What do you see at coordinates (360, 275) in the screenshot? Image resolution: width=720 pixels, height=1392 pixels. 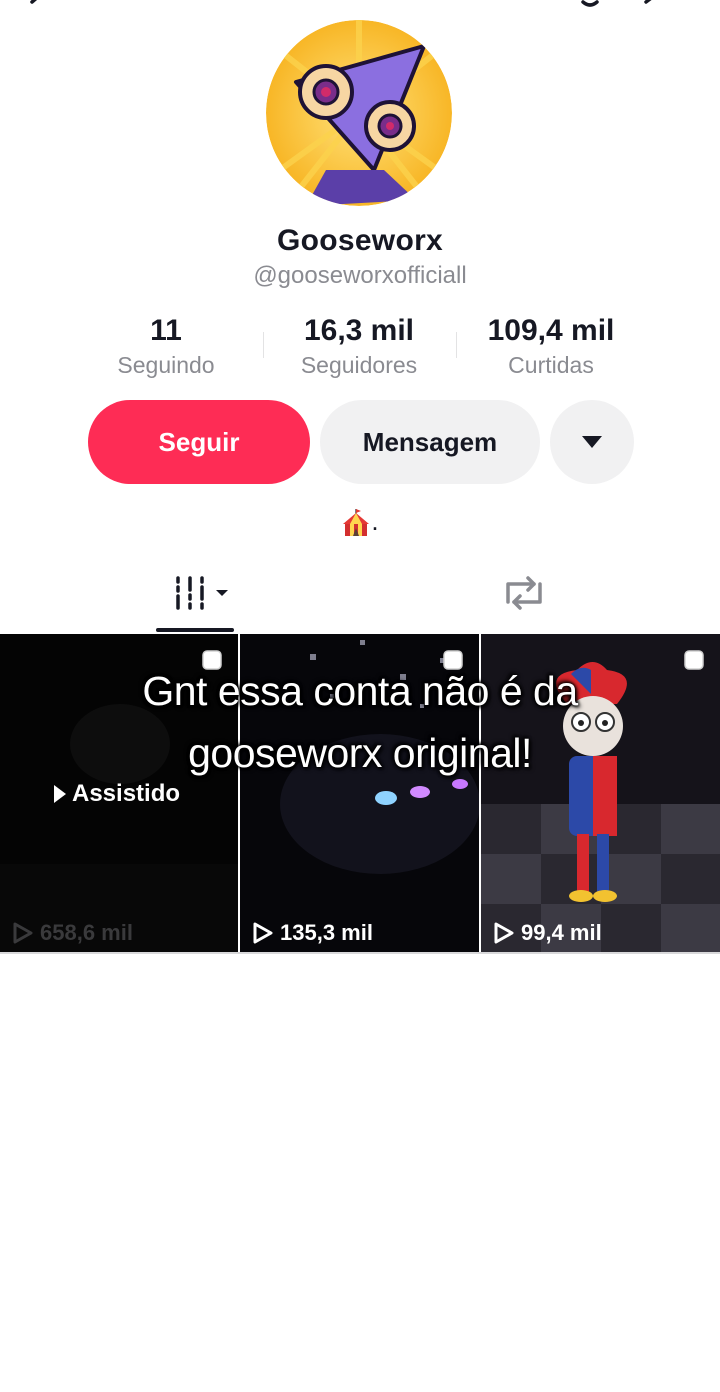 I see `username: @gooseworxofficiall` at bounding box center [360, 275].